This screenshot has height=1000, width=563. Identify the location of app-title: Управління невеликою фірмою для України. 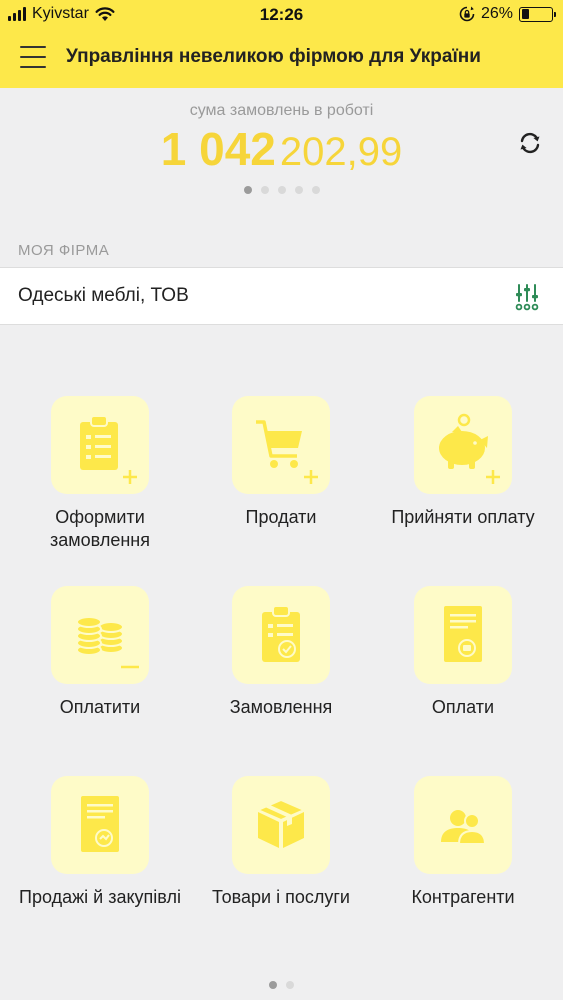
(273, 56).